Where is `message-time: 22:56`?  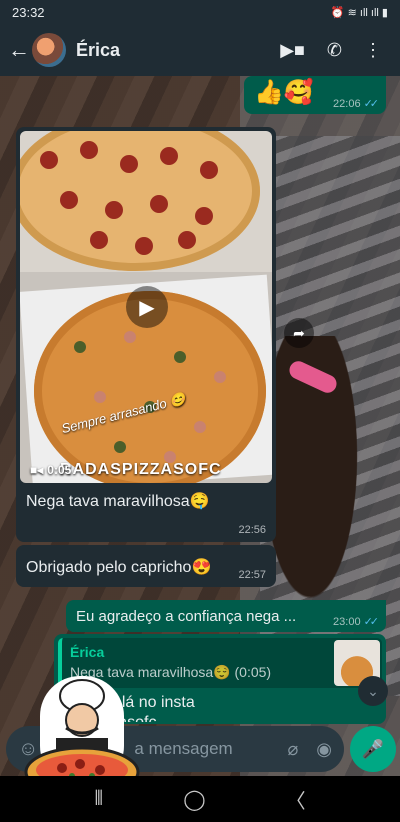
message-time: 22:56 is located at coordinates (252, 530).